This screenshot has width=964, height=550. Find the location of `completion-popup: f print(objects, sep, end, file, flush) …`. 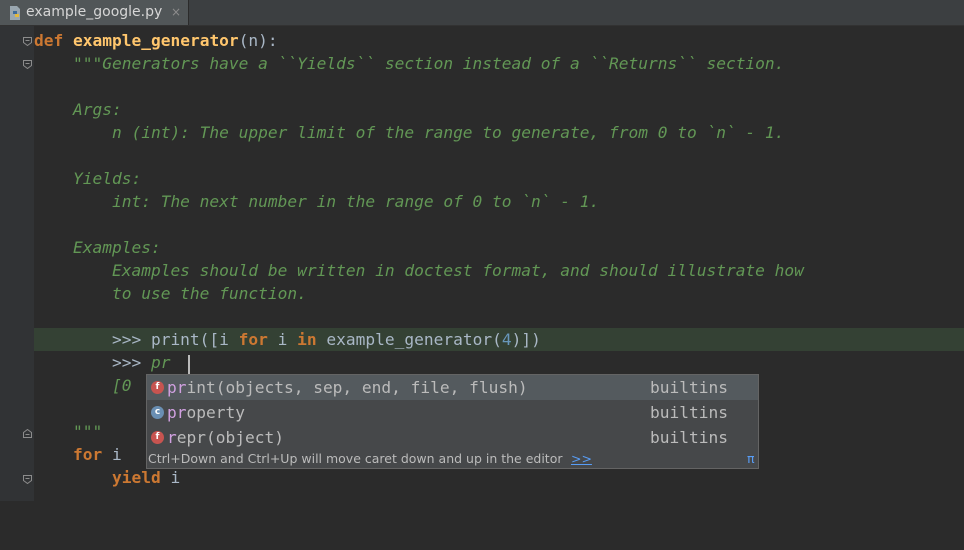

completion-popup: f print(objects, sep, end, file, flush) … is located at coordinates (452, 421).